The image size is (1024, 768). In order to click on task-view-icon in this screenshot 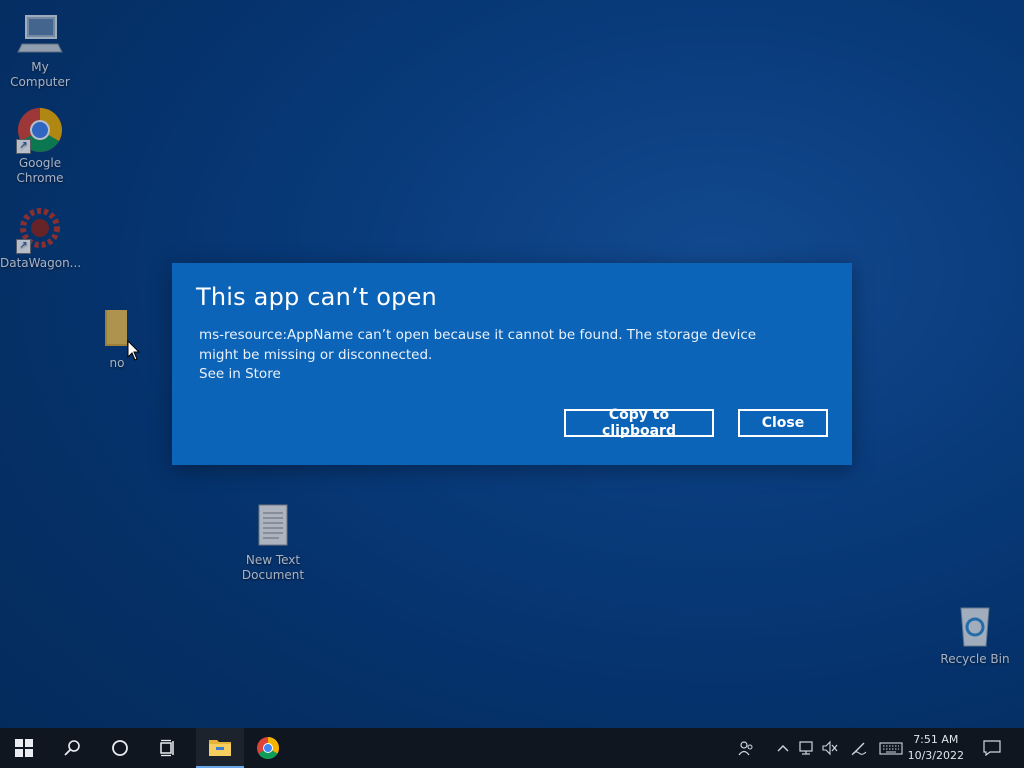, I will do `click(167, 748)`.